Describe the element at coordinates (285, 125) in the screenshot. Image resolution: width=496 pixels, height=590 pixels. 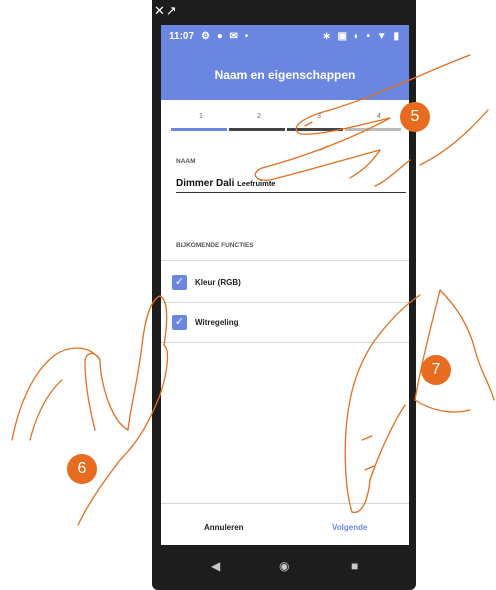
I see `progress-stepper: 1 2 3 4` at that location.